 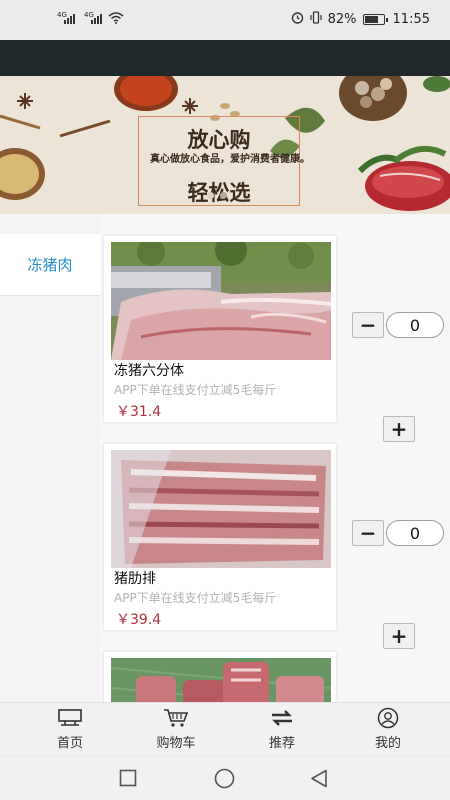 I want to click on product-price: ￥39.4, so click(x=139, y=620).